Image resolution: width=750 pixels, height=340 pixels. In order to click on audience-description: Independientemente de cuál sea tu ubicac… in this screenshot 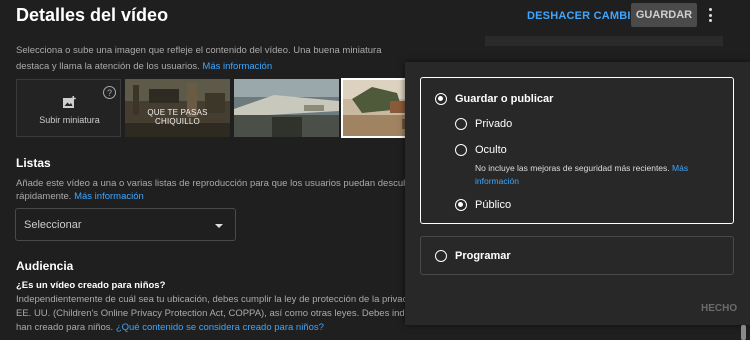, I will do `click(211, 314)`.